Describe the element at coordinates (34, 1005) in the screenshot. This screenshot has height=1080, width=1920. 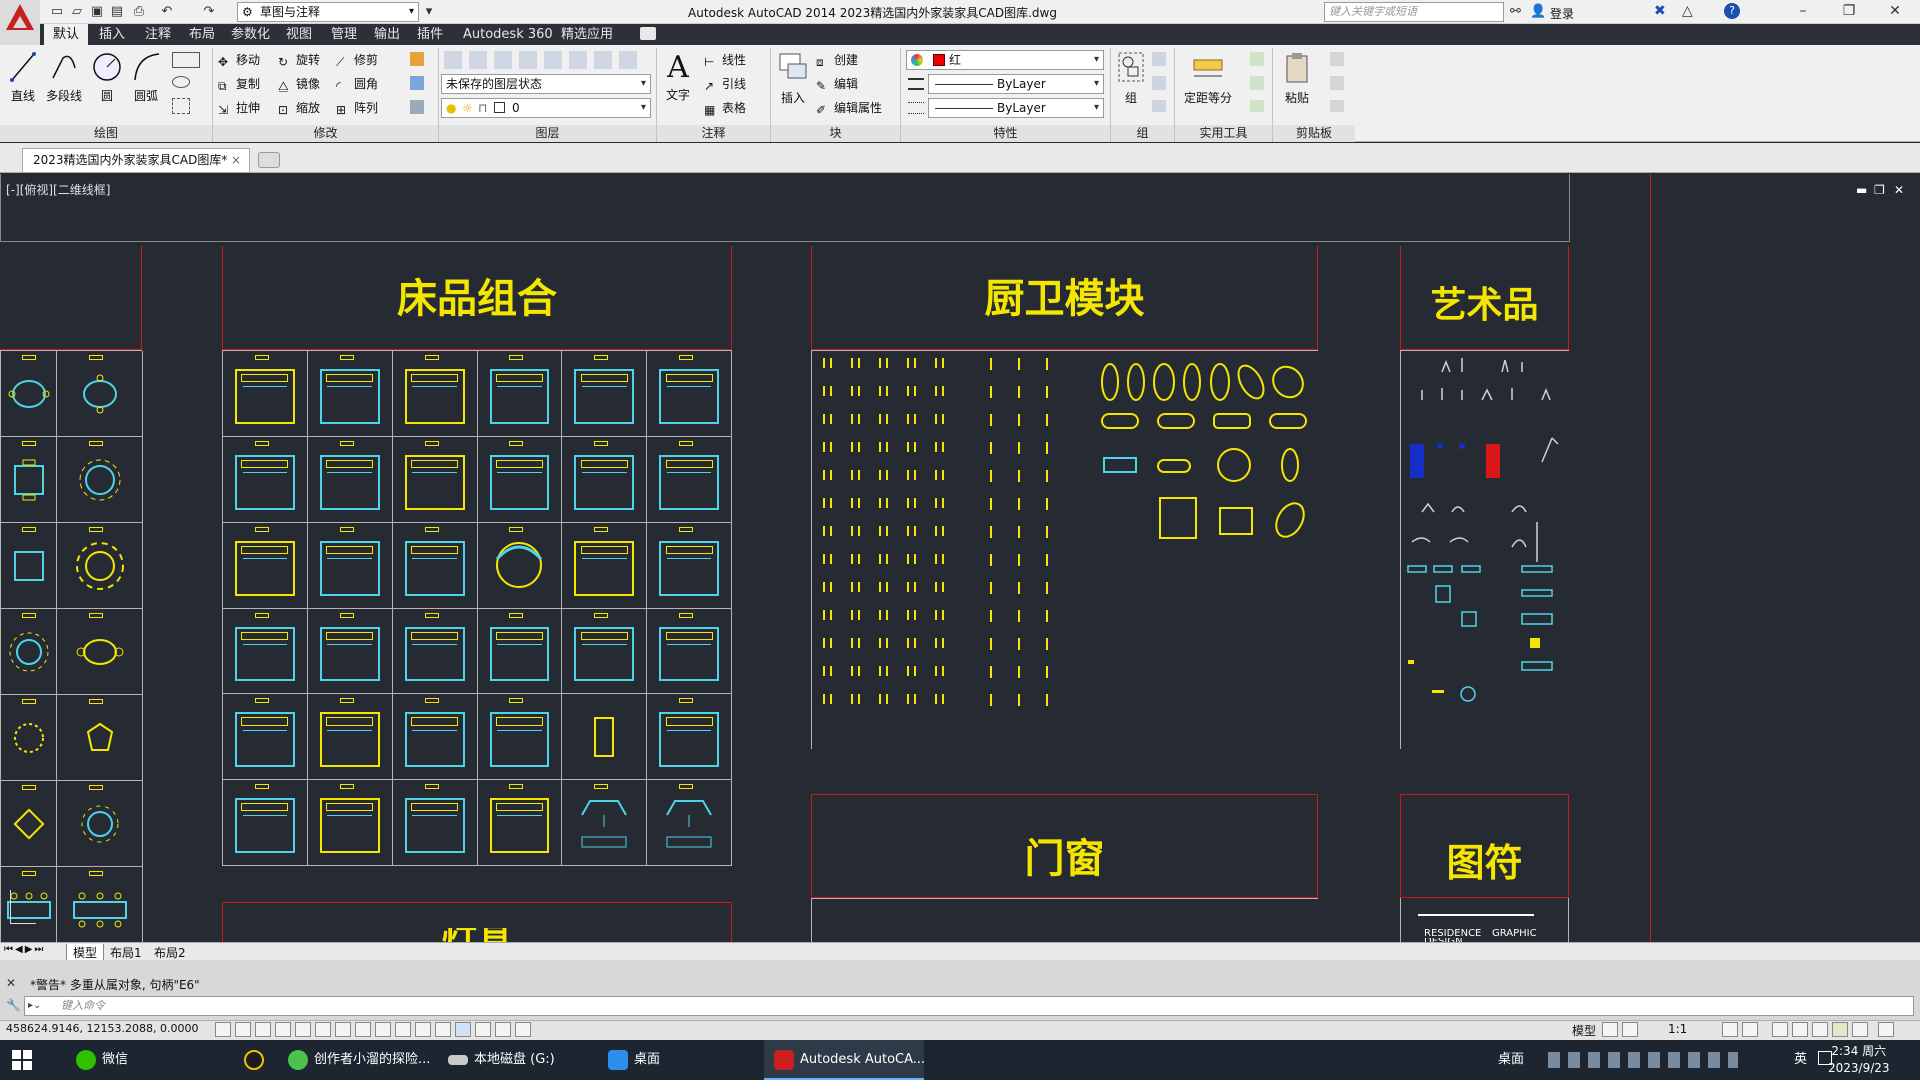
I see `command-prompt-icon: ▸⌄` at that location.